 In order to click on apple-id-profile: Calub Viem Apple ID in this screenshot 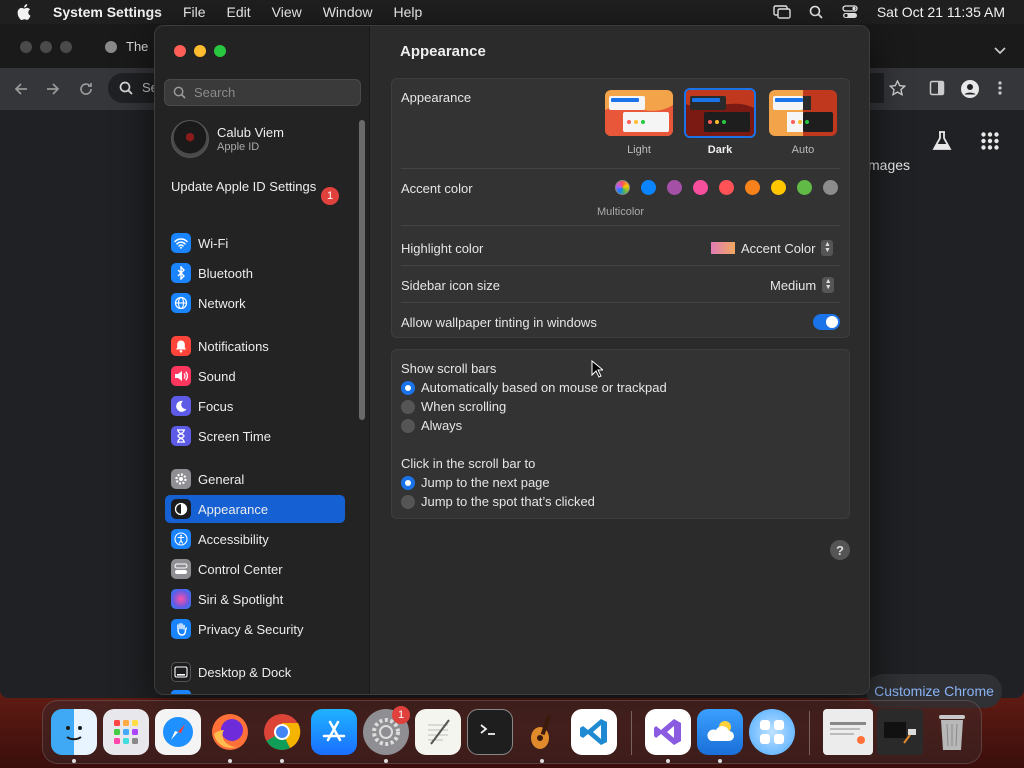, I will do `click(227, 139)`.